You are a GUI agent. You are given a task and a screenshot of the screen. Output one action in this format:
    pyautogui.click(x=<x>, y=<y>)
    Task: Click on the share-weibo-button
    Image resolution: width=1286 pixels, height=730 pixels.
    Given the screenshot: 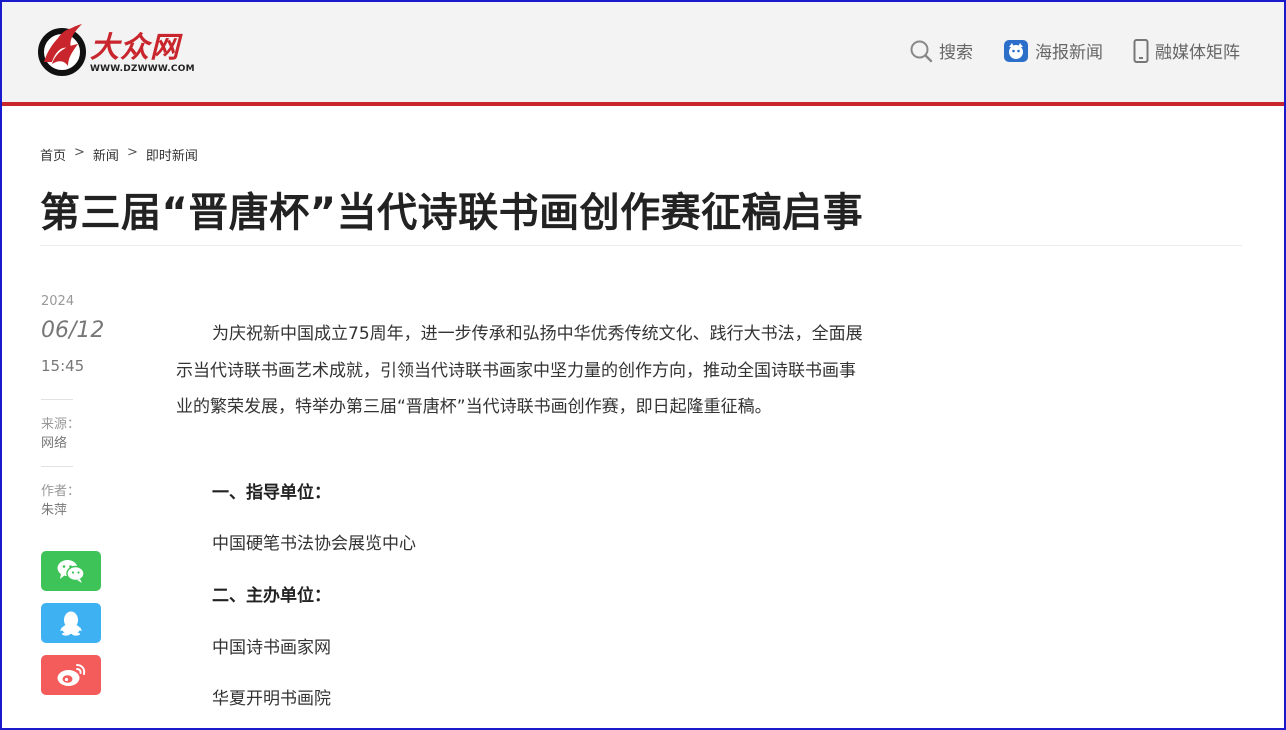 What is the action you would take?
    pyautogui.click(x=71, y=675)
    